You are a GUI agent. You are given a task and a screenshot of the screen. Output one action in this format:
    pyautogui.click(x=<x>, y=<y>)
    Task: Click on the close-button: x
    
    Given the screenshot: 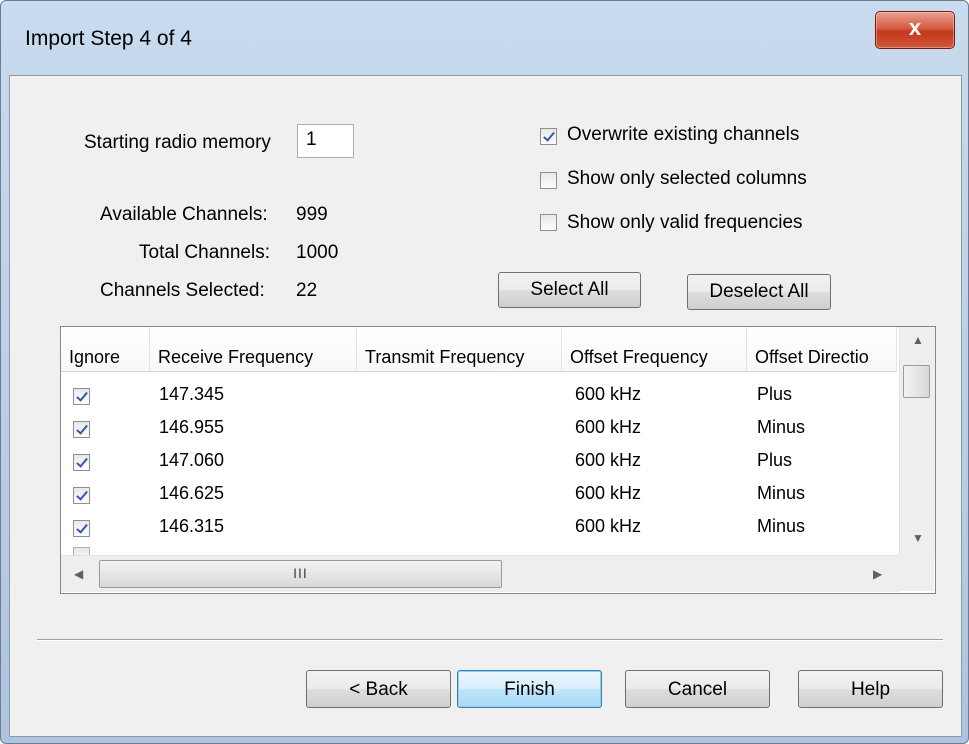 What is the action you would take?
    pyautogui.click(x=915, y=30)
    